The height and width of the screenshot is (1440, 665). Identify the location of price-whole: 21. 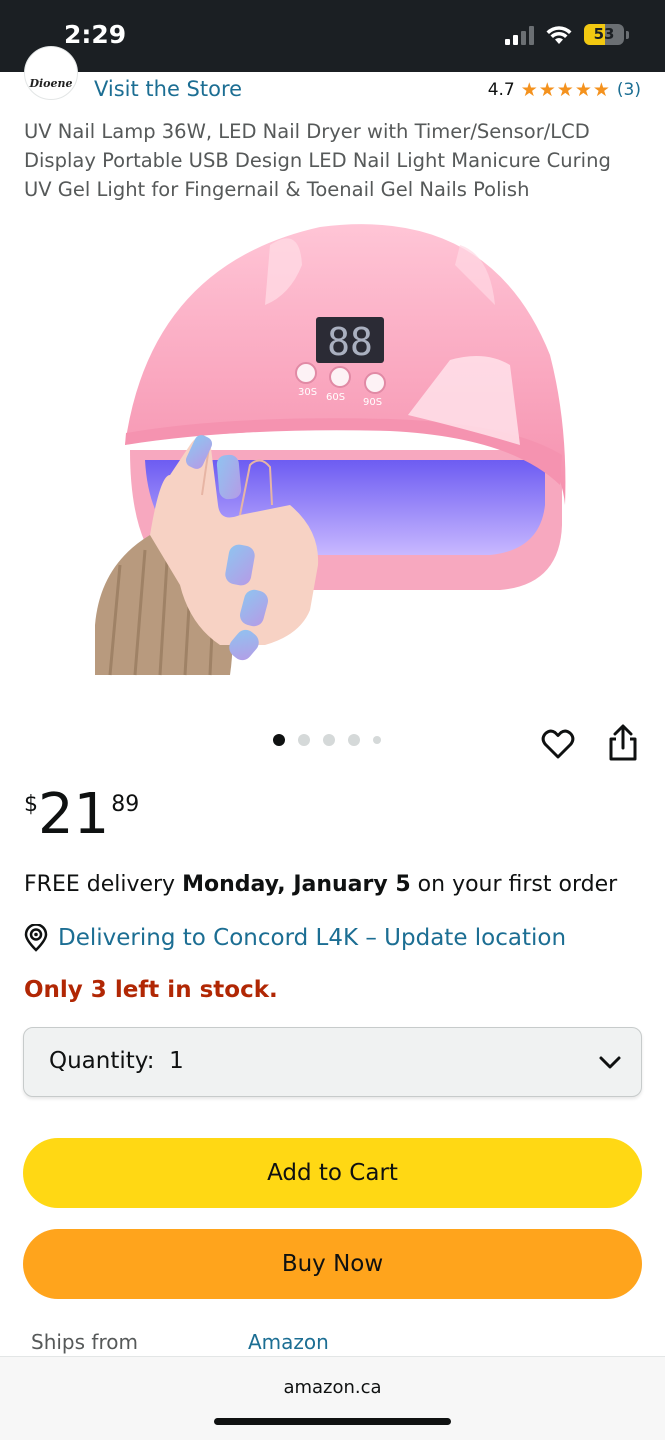
(74, 814).